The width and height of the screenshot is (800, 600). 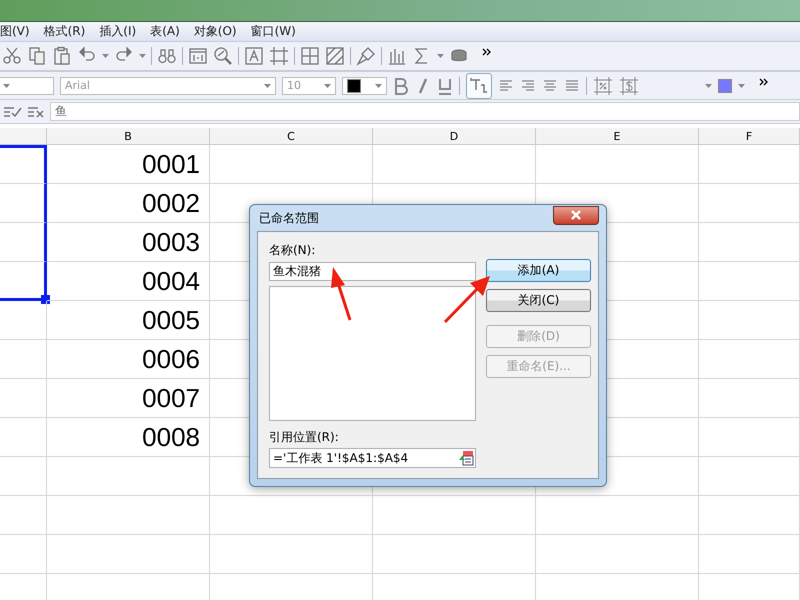 I want to click on zoom-icon, so click(x=223, y=56).